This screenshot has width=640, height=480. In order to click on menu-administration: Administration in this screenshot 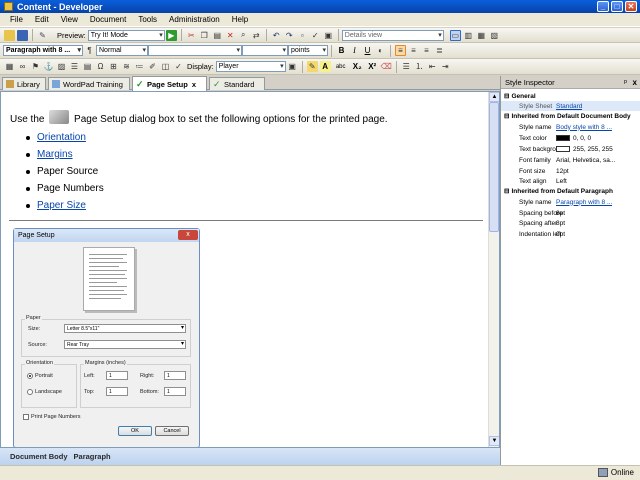, I will do `click(194, 19)`.